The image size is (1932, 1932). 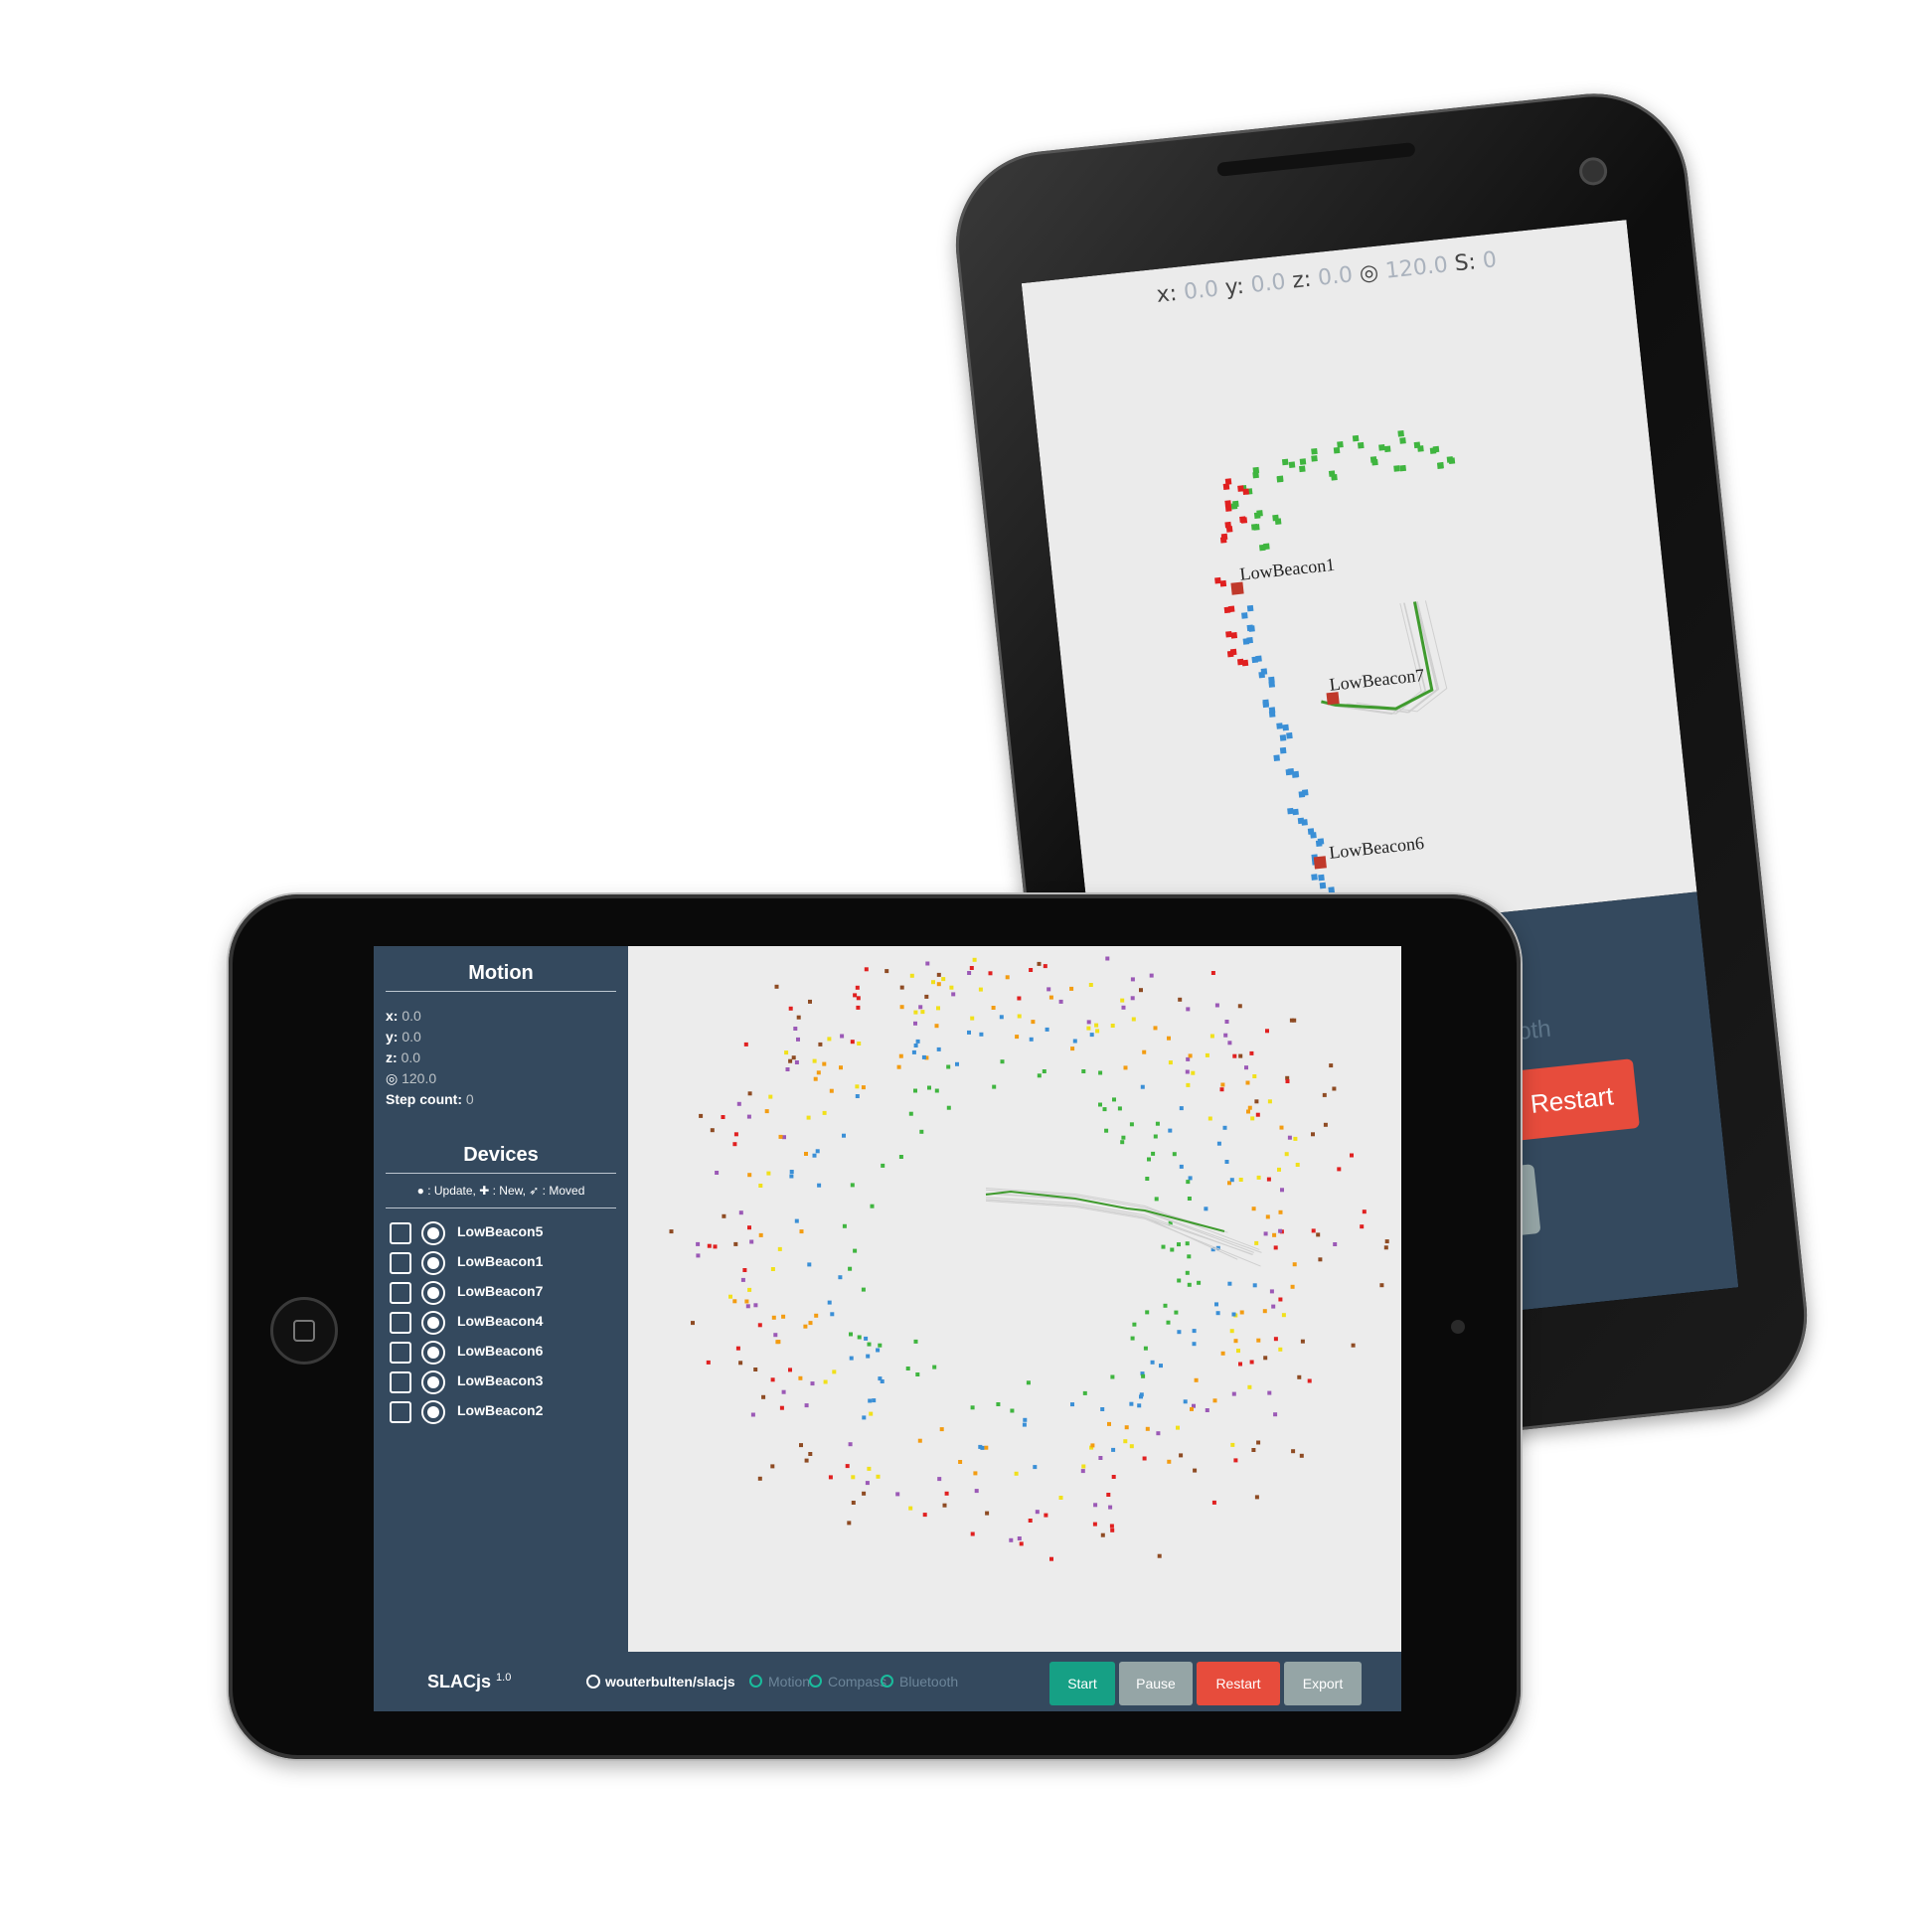 I want to click on phone-z-value: 0.0, so click(x=1335, y=276).